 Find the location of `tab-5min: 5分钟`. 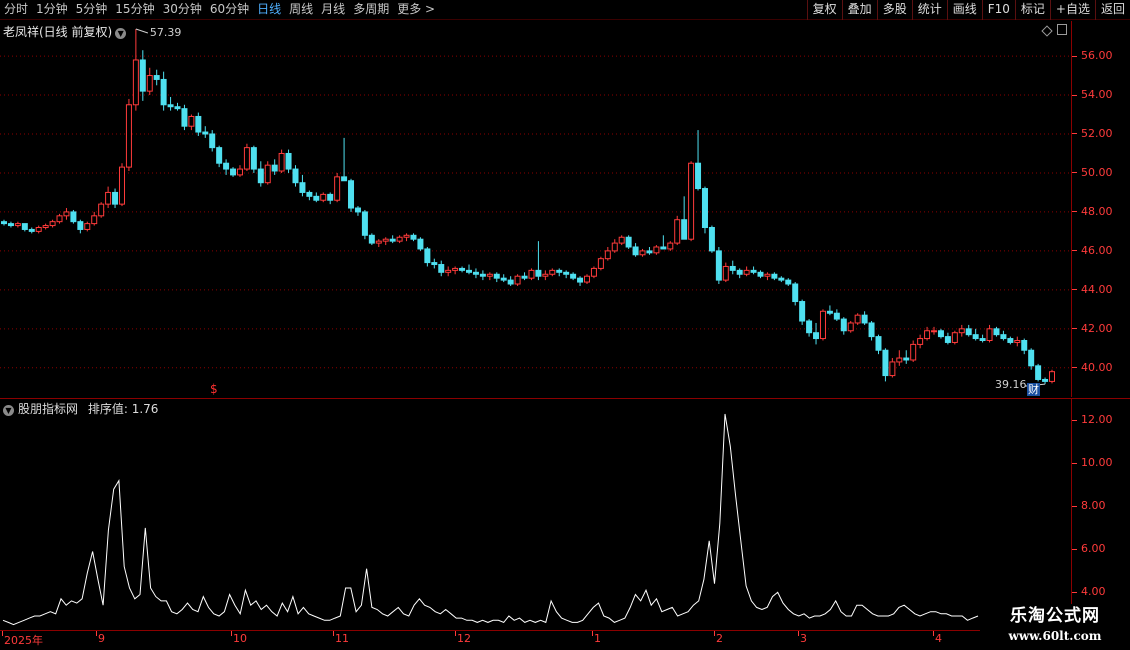

tab-5min: 5分钟 is located at coordinates (92, 10).